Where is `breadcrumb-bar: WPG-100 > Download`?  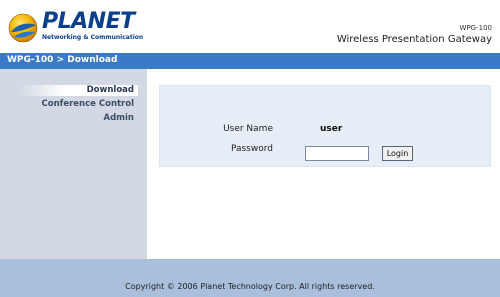 breadcrumb-bar: WPG-100 > Download is located at coordinates (250, 61).